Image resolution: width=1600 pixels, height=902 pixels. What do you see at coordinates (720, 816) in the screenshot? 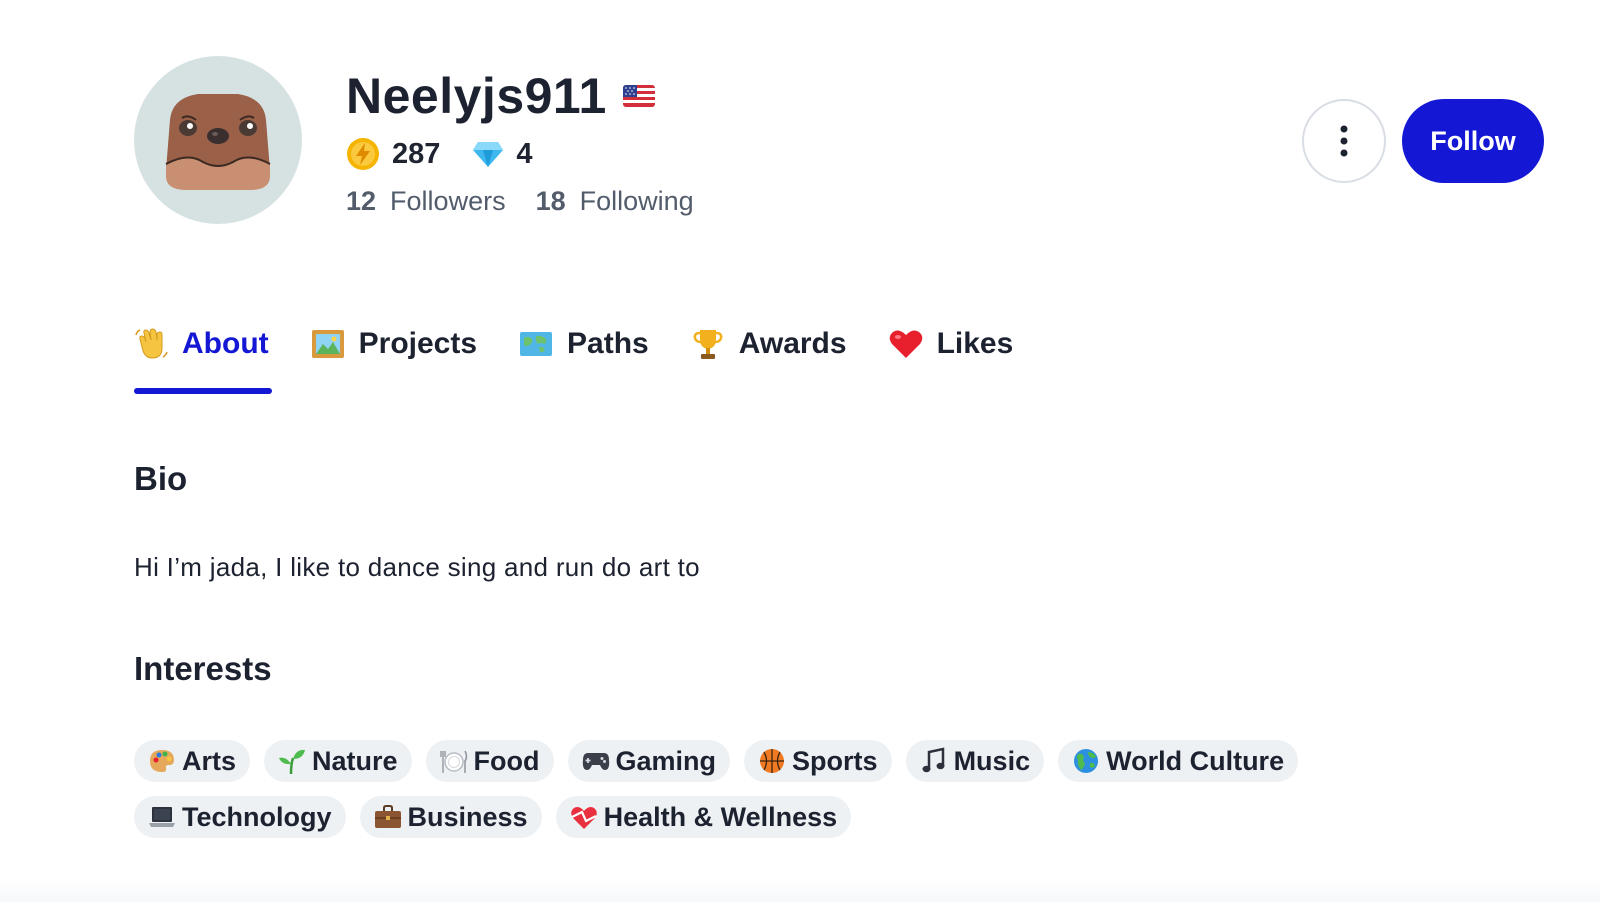
I see `chip-label: Health & Wellness` at bounding box center [720, 816].